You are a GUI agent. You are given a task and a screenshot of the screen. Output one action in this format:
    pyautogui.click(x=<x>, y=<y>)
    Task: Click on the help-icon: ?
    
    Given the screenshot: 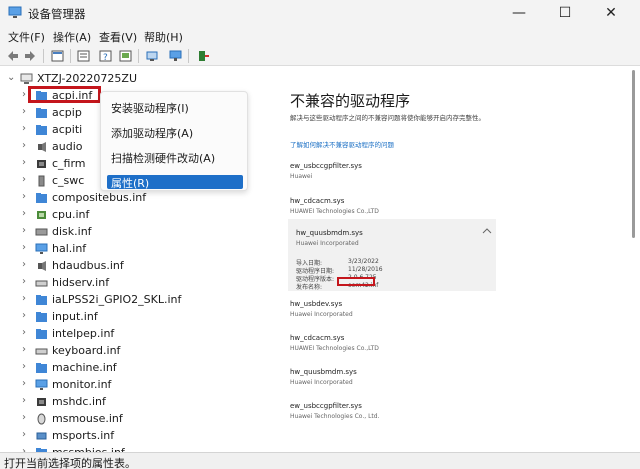 What is the action you would take?
    pyautogui.click(x=105, y=56)
    